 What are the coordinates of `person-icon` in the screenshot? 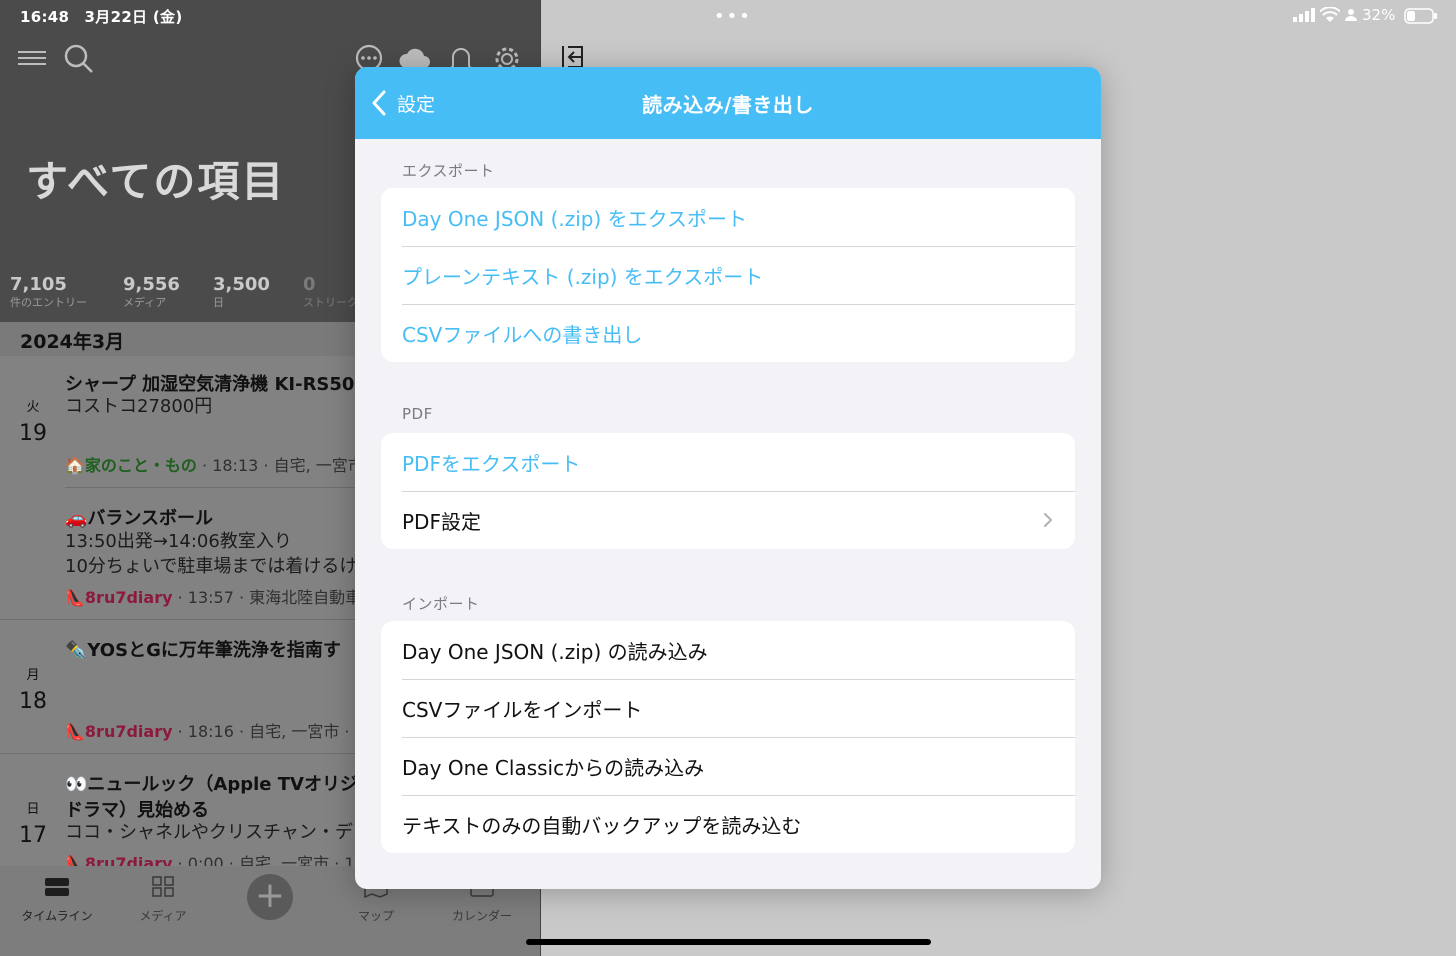 It's located at (1351, 15).